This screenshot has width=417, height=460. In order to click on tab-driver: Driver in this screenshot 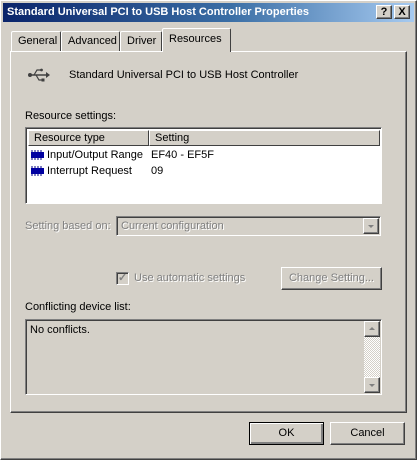, I will do `click(141, 41)`.